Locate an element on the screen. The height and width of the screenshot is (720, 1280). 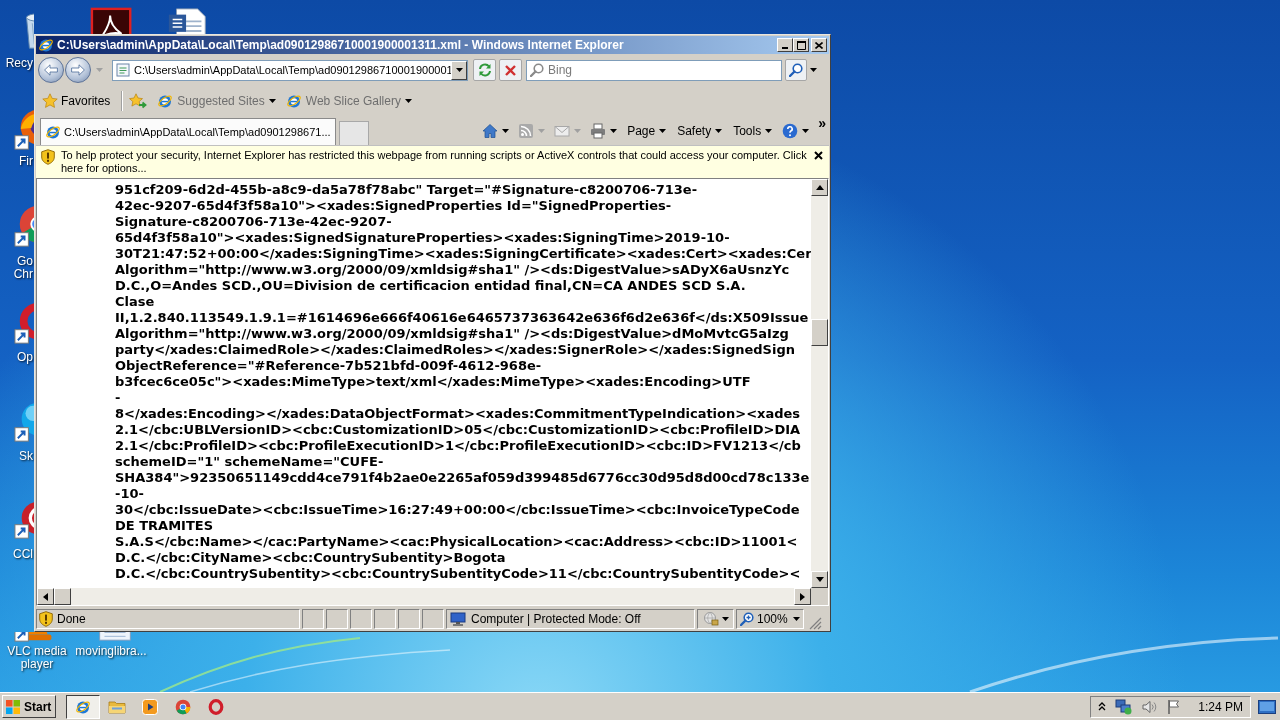
search-button is located at coordinates (796, 70).